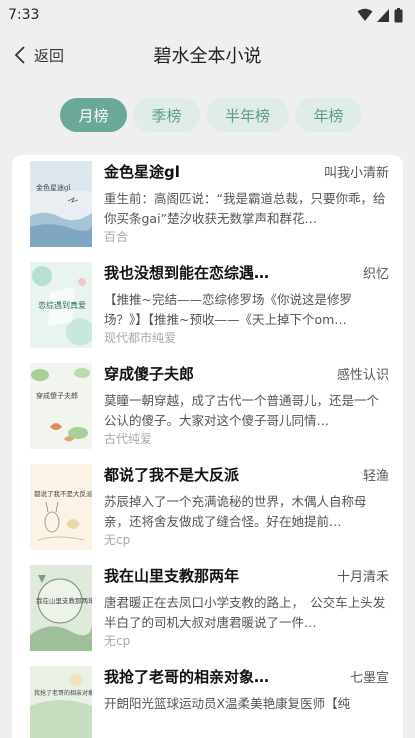 The width and height of the screenshot is (415, 738). I want to click on book-cover: 都说了我不是大反派, so click(61, 507).